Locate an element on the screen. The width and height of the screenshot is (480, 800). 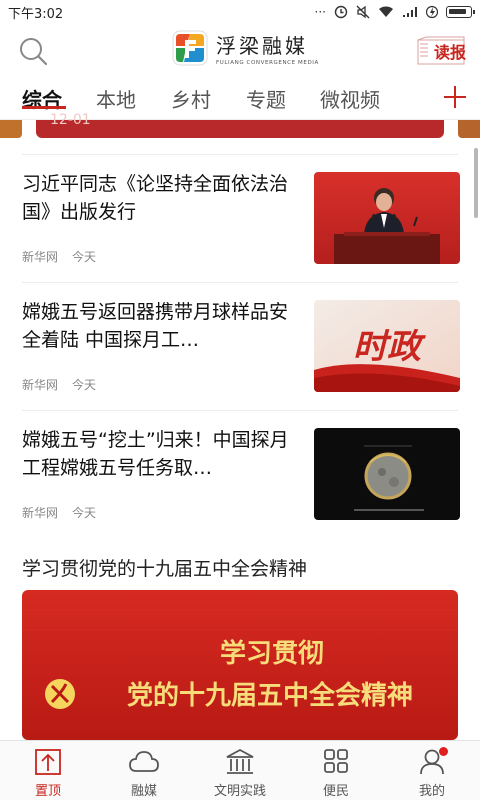
logo-subtitle: FULIANG CONVERGENCE MEDIA is located at coordinates (267, 63).